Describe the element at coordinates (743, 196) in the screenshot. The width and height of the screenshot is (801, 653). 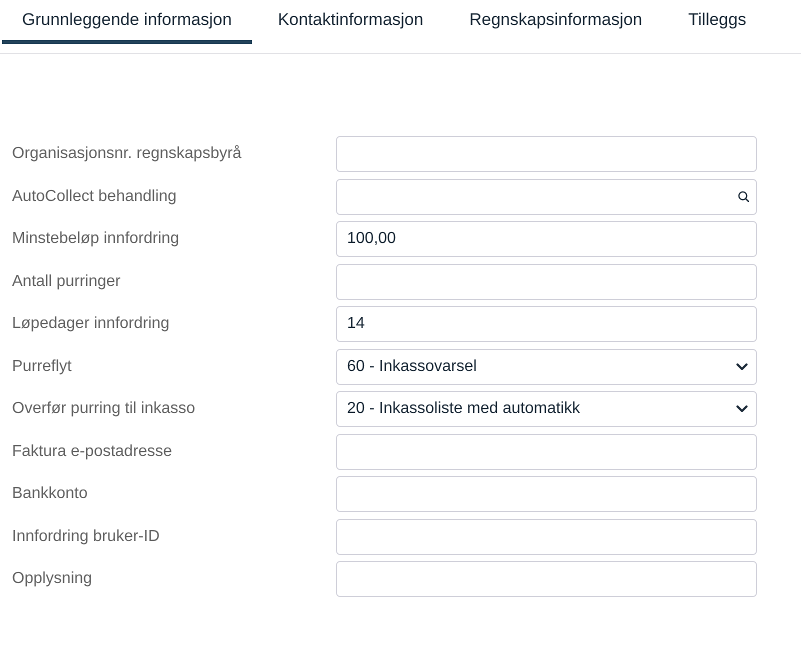
I see `search-icon` at that location.